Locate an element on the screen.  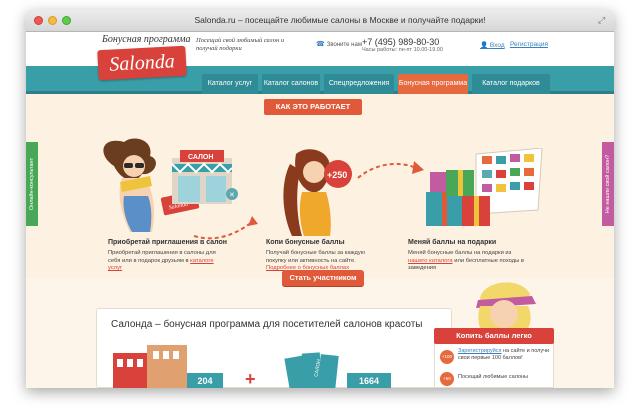
woman-with-balls-illustration: +250 is located at coordinates (317, 192).